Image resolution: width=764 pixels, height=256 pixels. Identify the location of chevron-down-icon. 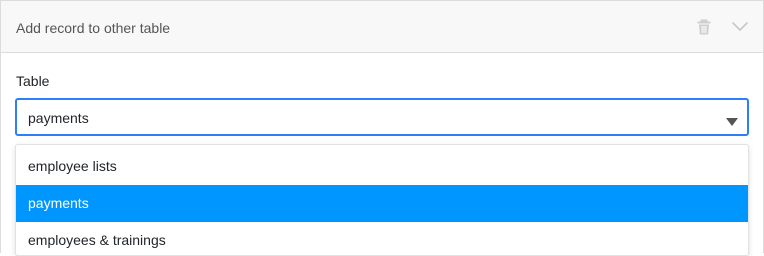
(740, 27).